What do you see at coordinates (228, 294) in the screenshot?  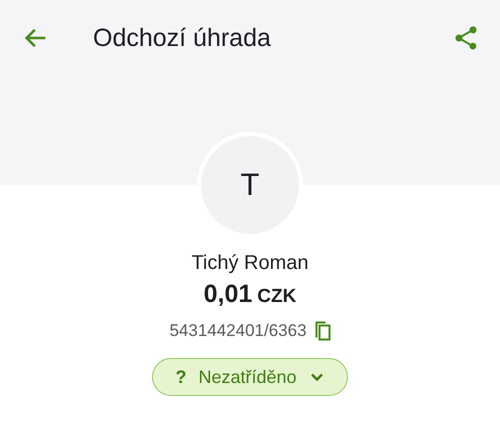 I see `amount: 0,01` at bounding box center [228, 294].